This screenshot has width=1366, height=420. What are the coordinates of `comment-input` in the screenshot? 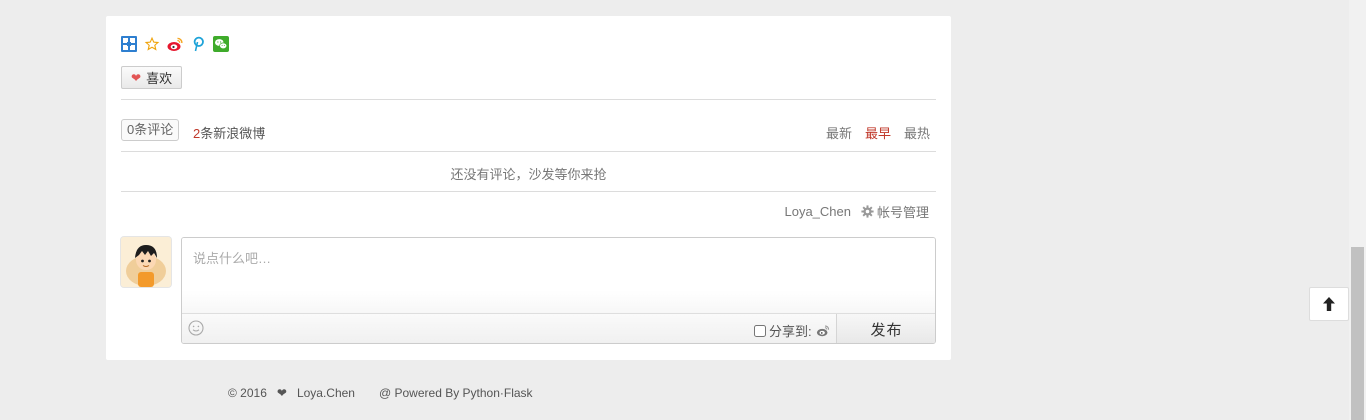 It's located at (558, 275).